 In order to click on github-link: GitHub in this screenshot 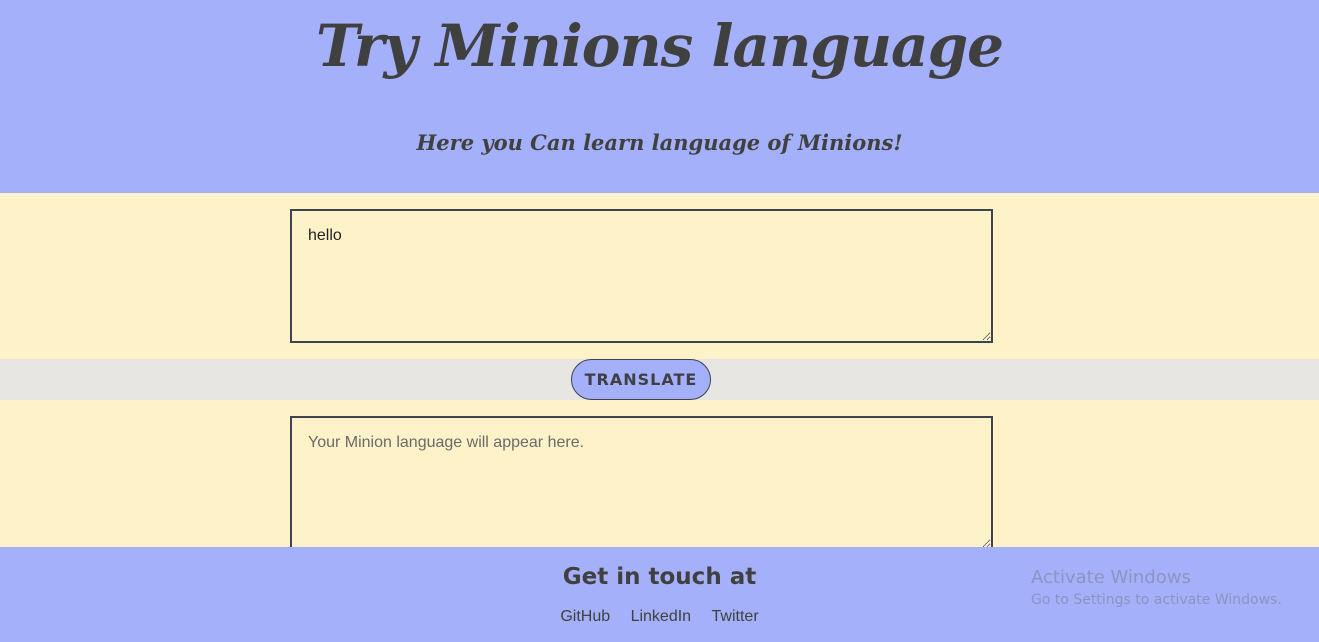, I will do `click(585, 616)`.